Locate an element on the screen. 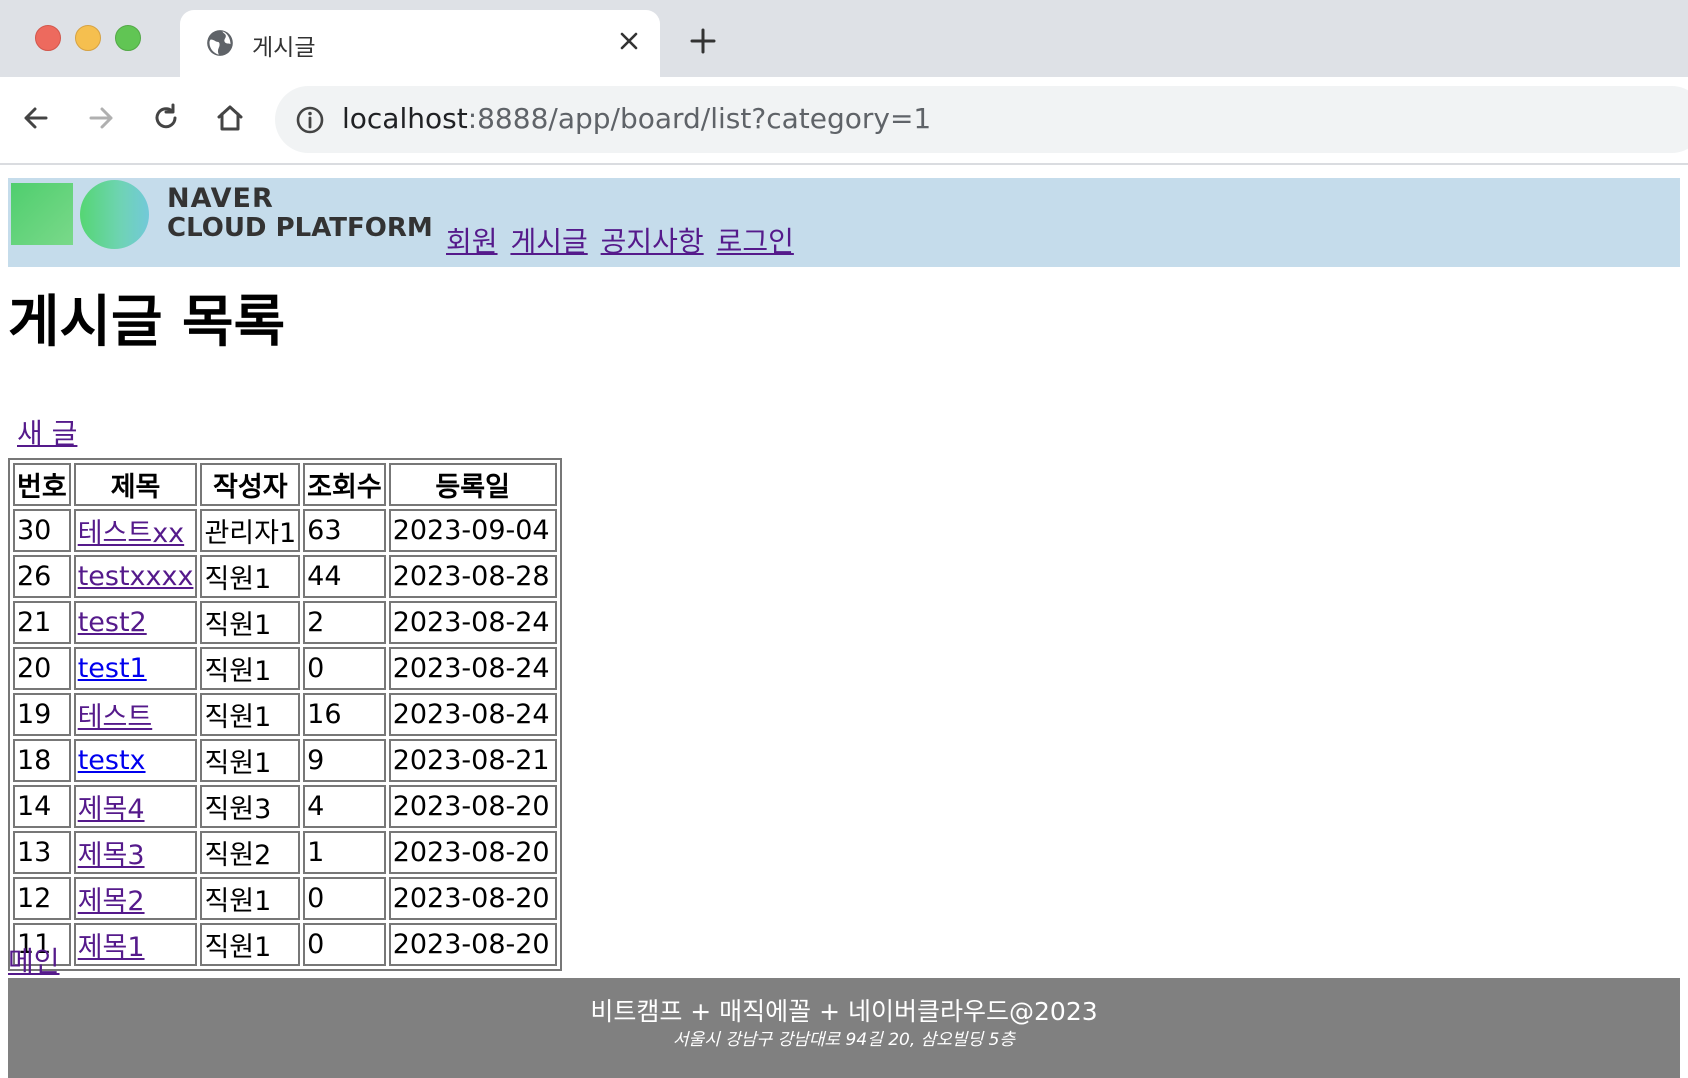  cell-title: 제목4 is located at coordinates (135, 806).